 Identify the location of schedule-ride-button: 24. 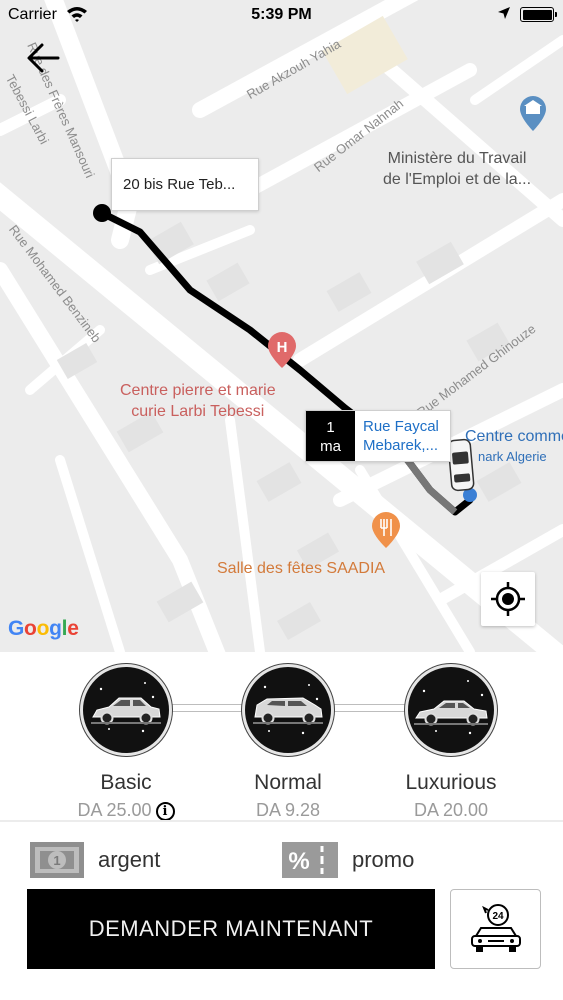
(495, 929).